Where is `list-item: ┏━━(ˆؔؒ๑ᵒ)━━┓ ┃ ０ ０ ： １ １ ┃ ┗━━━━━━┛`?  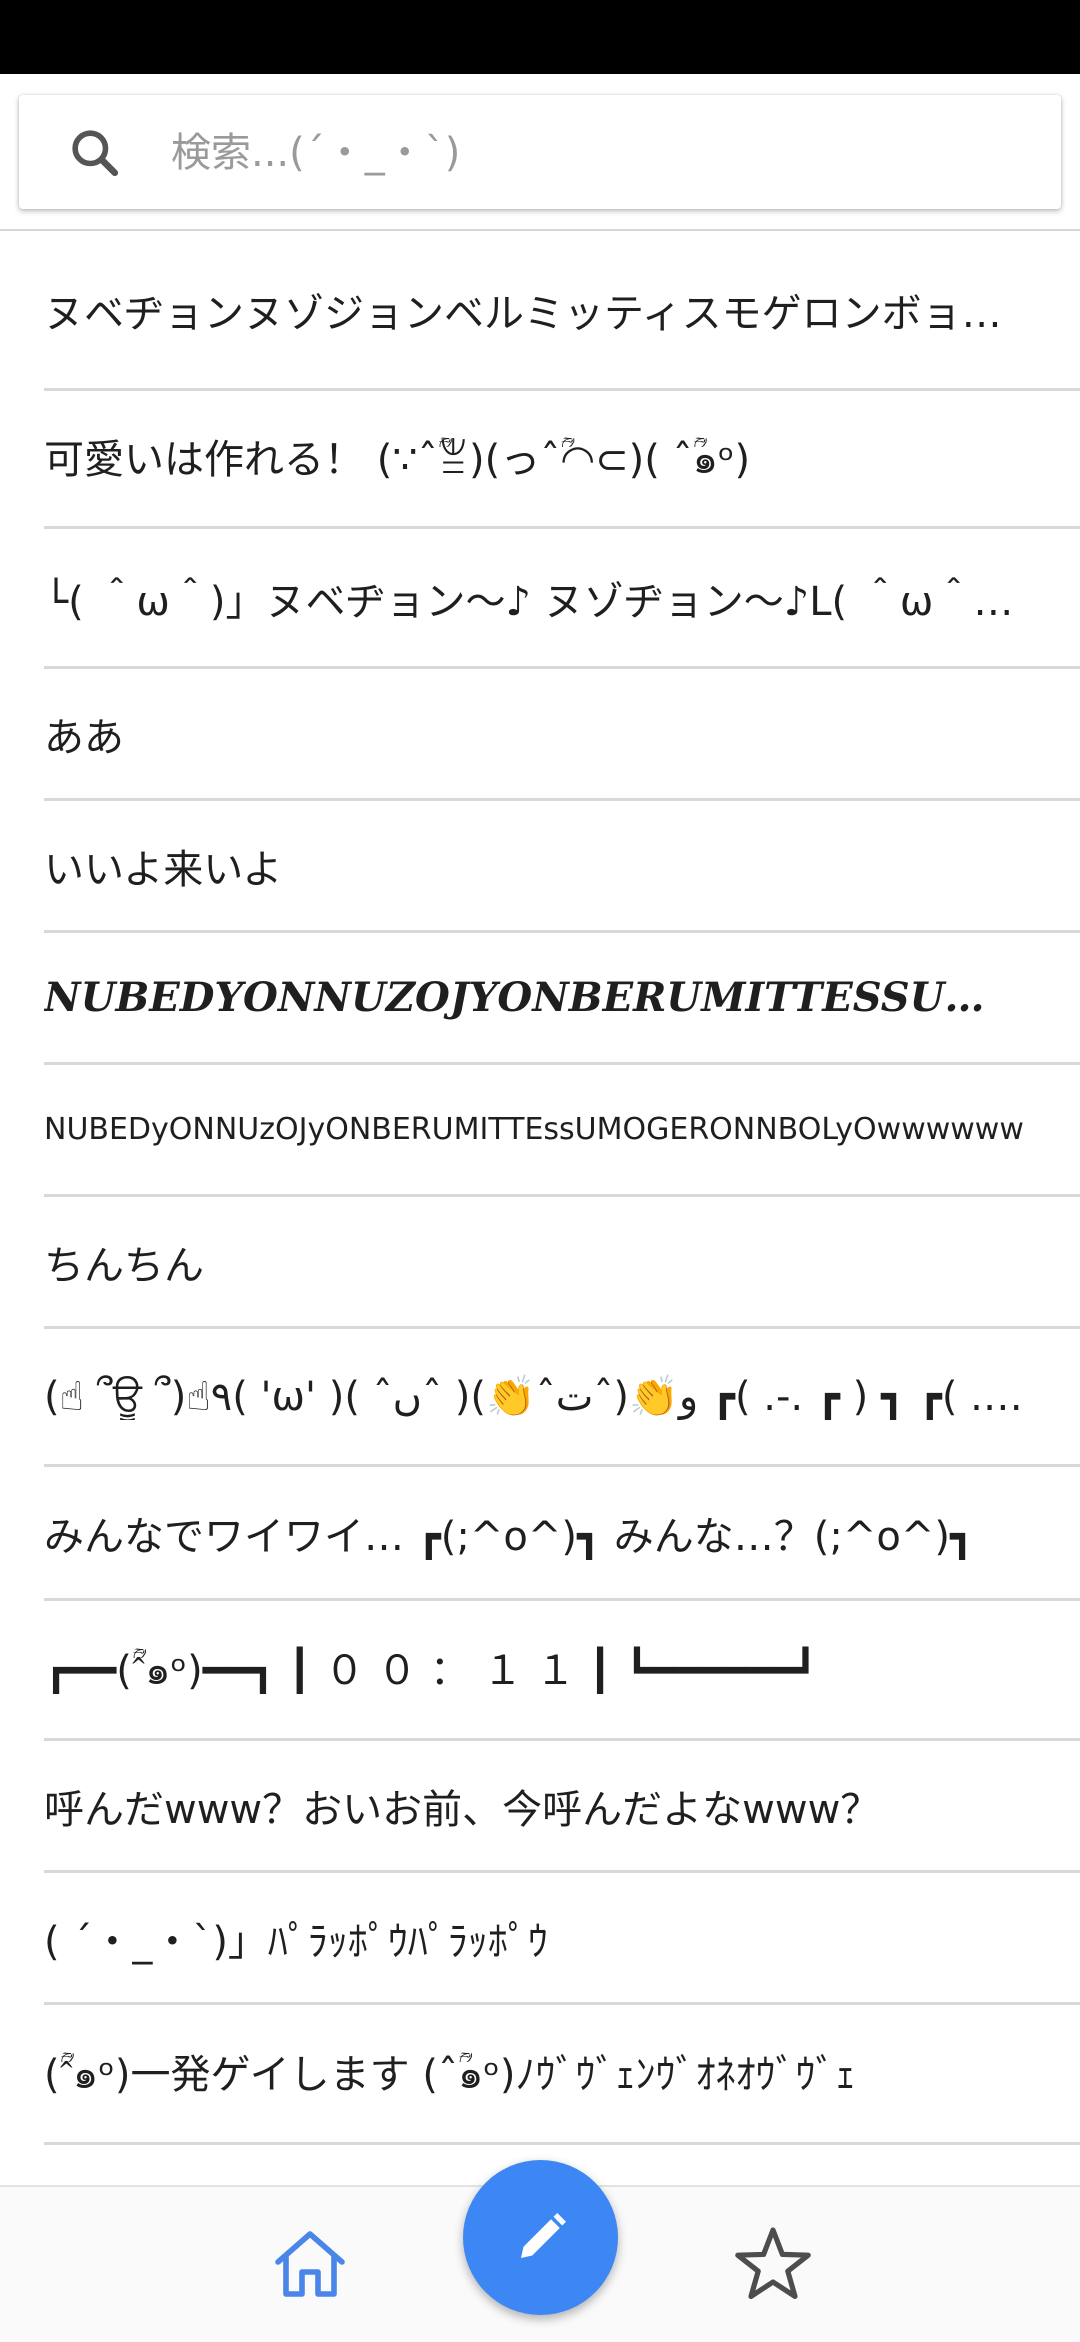 list-item: ┏━━(ˆؔؒ๑ᵒ)━━┓ ┃ ０ ０ ： １ １ ┃ ┗━━━━━━┛ is located at coordinates (562, 1671).